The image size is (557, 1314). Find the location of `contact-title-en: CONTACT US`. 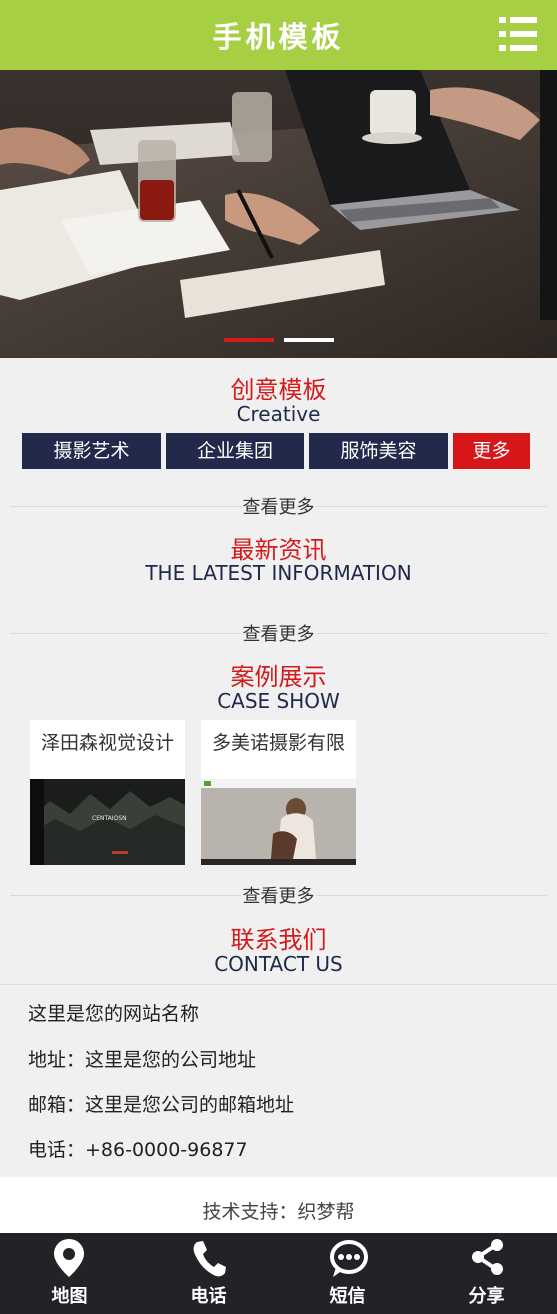

contact-title-en: CONTACT US is located at coordinates (278, 964).